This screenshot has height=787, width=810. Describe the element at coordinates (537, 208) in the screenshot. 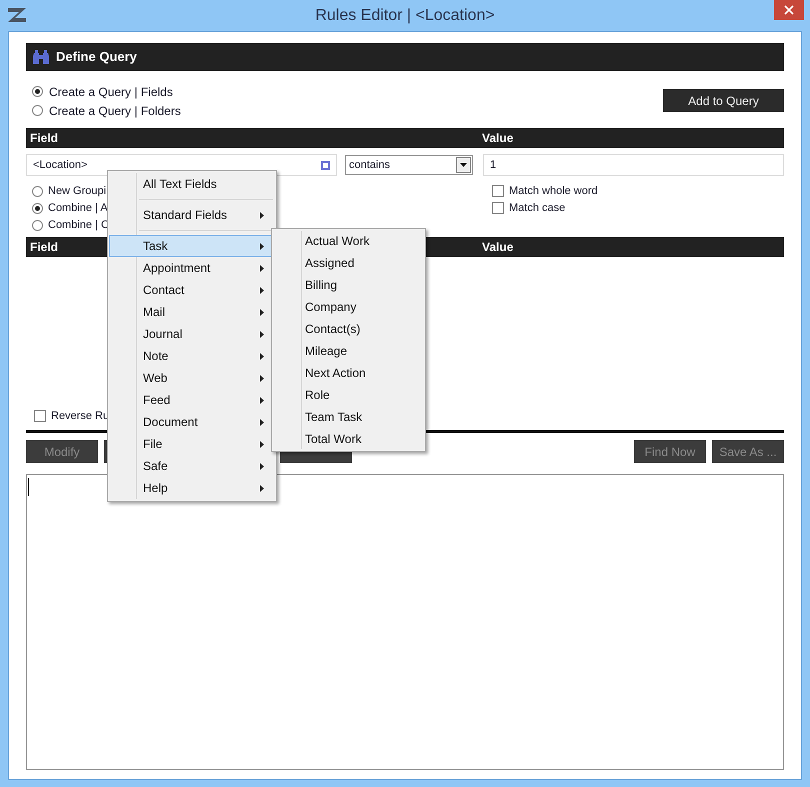

I see `checkbox-label: Match case` at that location.